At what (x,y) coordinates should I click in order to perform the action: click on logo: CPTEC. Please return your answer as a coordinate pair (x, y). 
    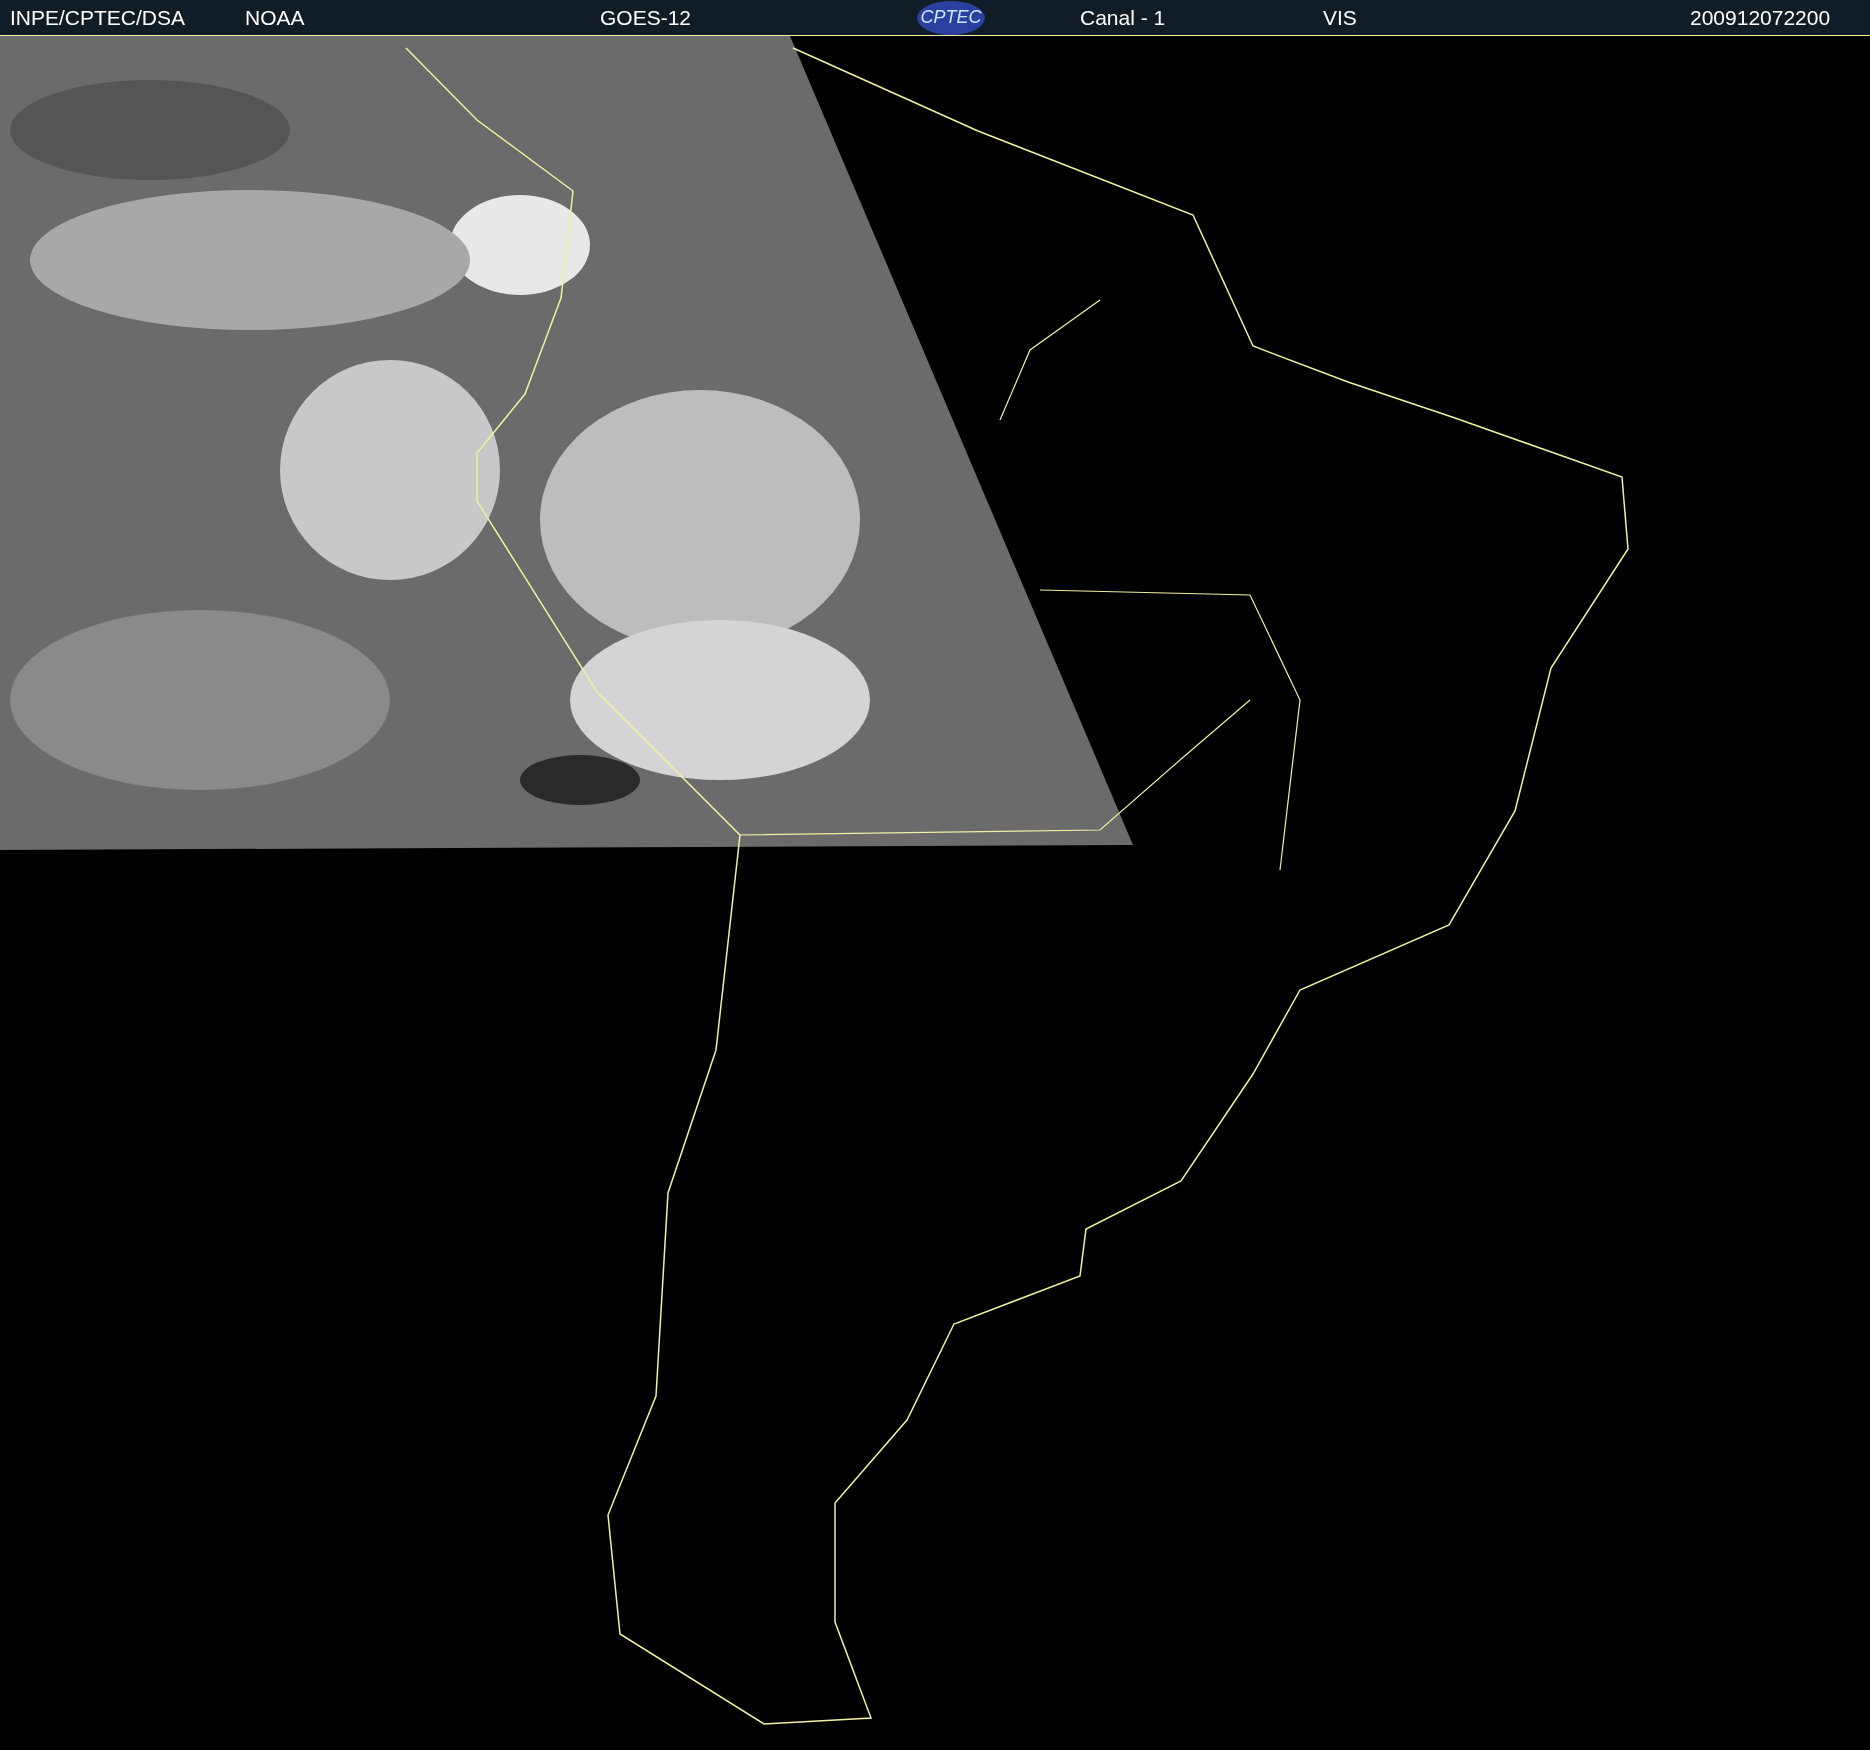
    Looking at the image, I should click on (951, 17).